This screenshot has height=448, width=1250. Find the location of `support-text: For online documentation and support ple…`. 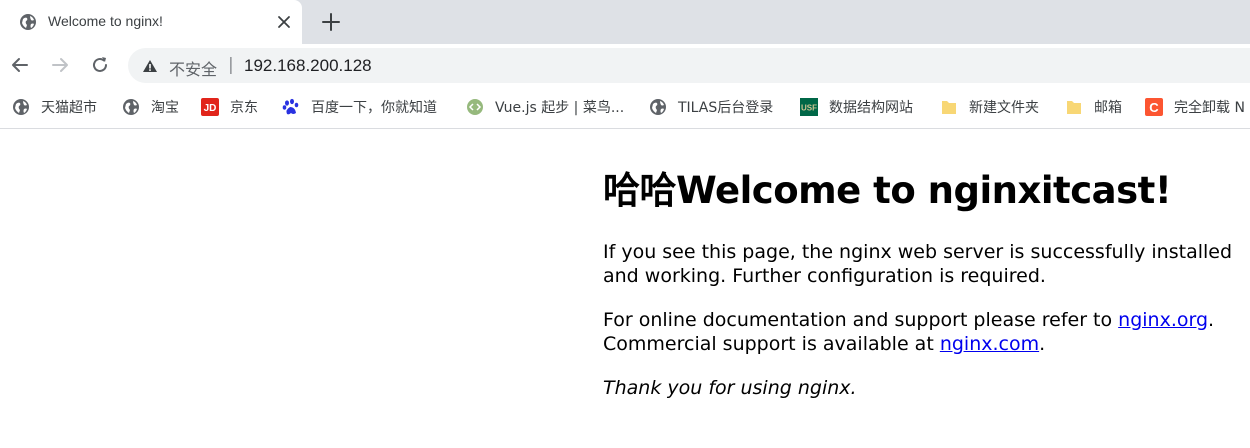

support-text: For online documentation and support ple… is located at coordinates (861, 320).